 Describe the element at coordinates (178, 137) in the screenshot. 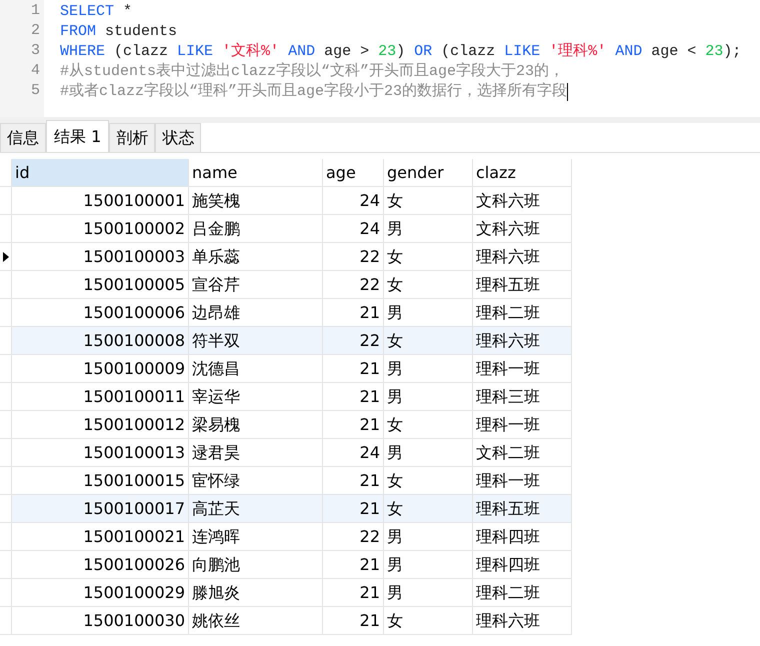

I see `tab: 状态` at that location.